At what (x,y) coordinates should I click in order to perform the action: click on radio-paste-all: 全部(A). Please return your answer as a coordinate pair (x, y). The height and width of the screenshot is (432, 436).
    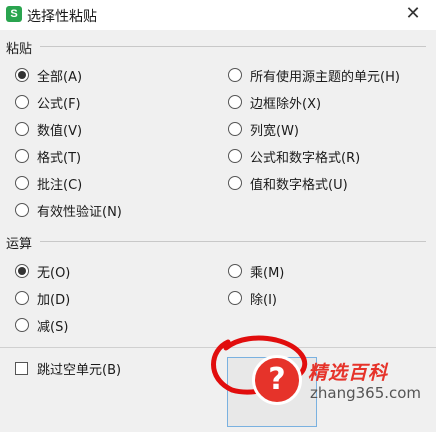
    Looking at the image, I should click on (48, 75).